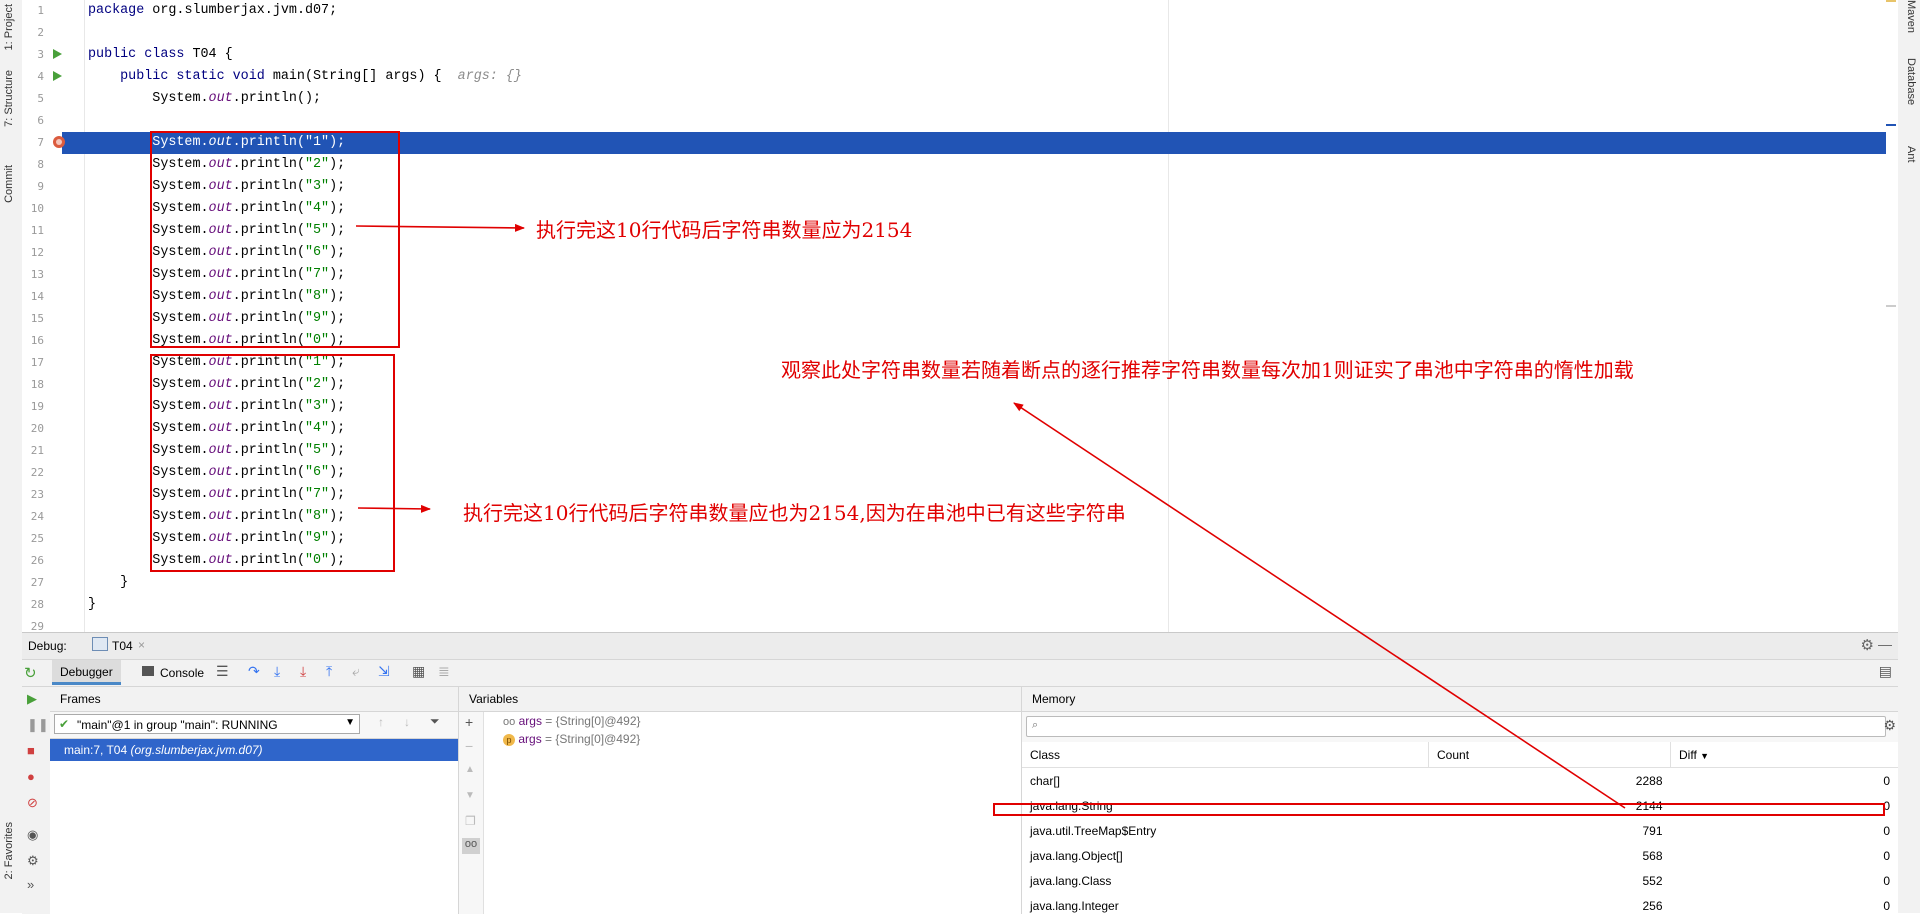 This screenshot has width=1920, height=918. What do you see at coordinates (9, 27) in the screenshot?
I see `tool-tab-project: 1: Project` at bounding box center [9, 27].